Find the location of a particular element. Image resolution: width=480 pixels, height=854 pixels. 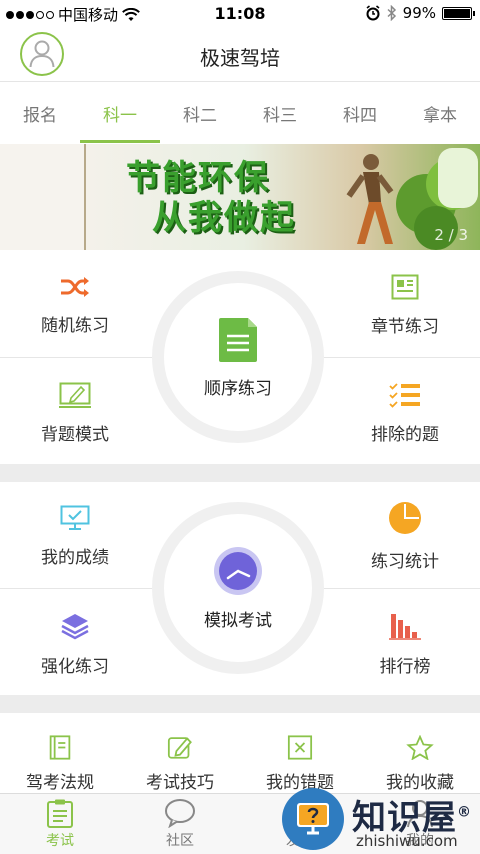

document-icon is located at coordinates (405, 286).